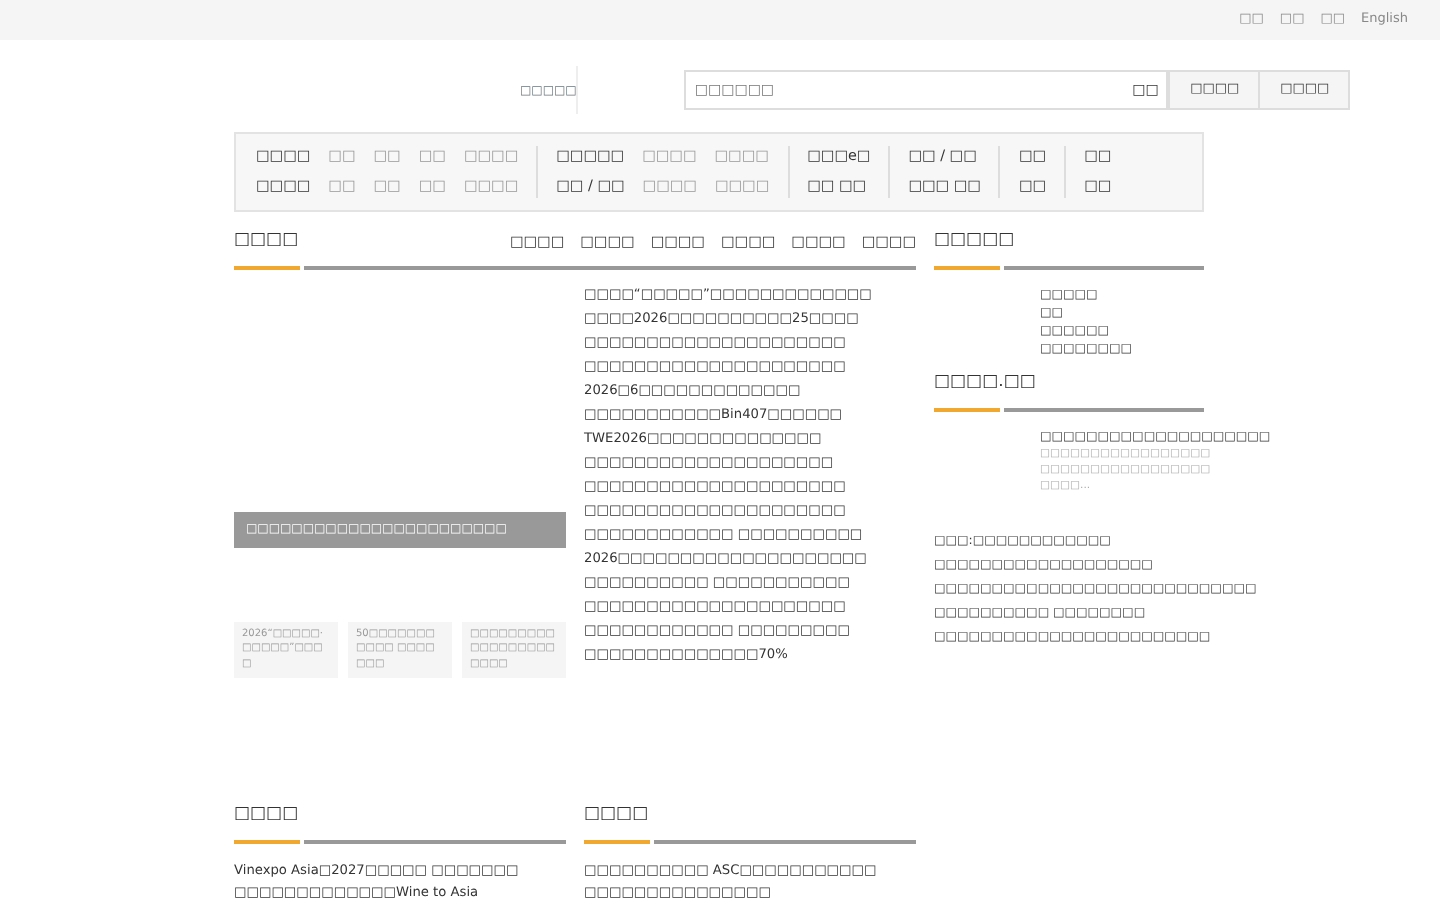  What do you see at coordinates (985, 381) in the screenshot?
I see `section-title: □□□□.□□` at bounding box center [985, 381].